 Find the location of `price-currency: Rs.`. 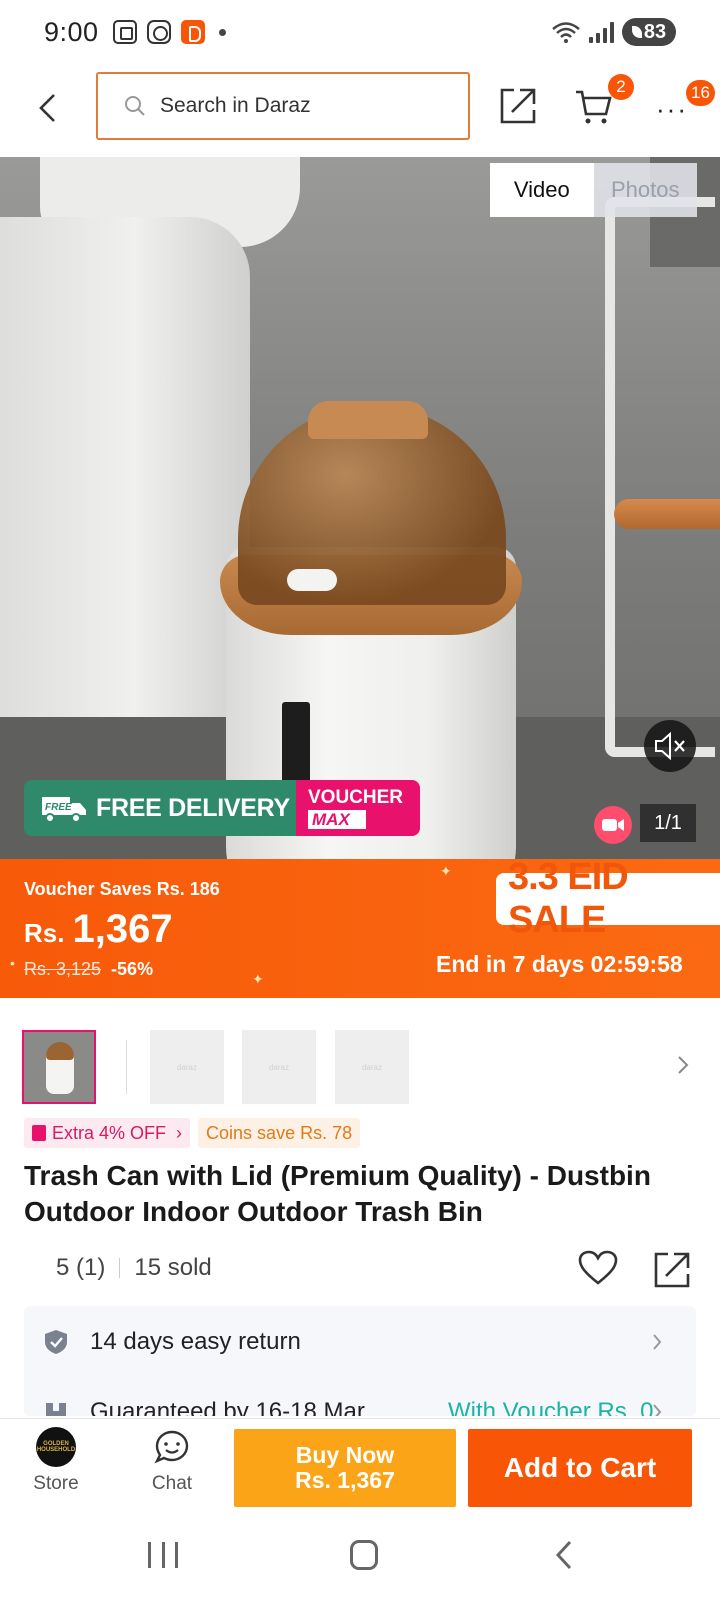

price-currency: Rs. is located at coordinates (44, 933).